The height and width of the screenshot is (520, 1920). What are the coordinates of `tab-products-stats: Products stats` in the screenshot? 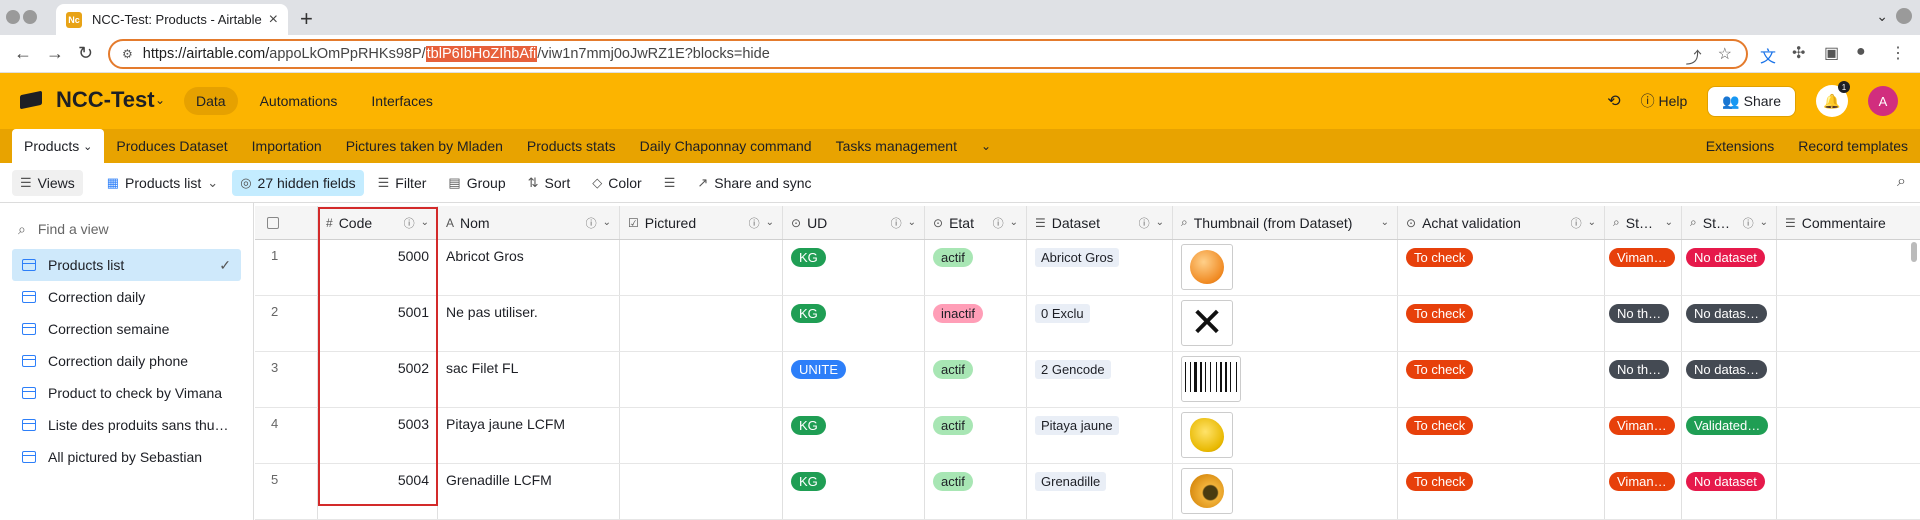 It's located at (571, 146).